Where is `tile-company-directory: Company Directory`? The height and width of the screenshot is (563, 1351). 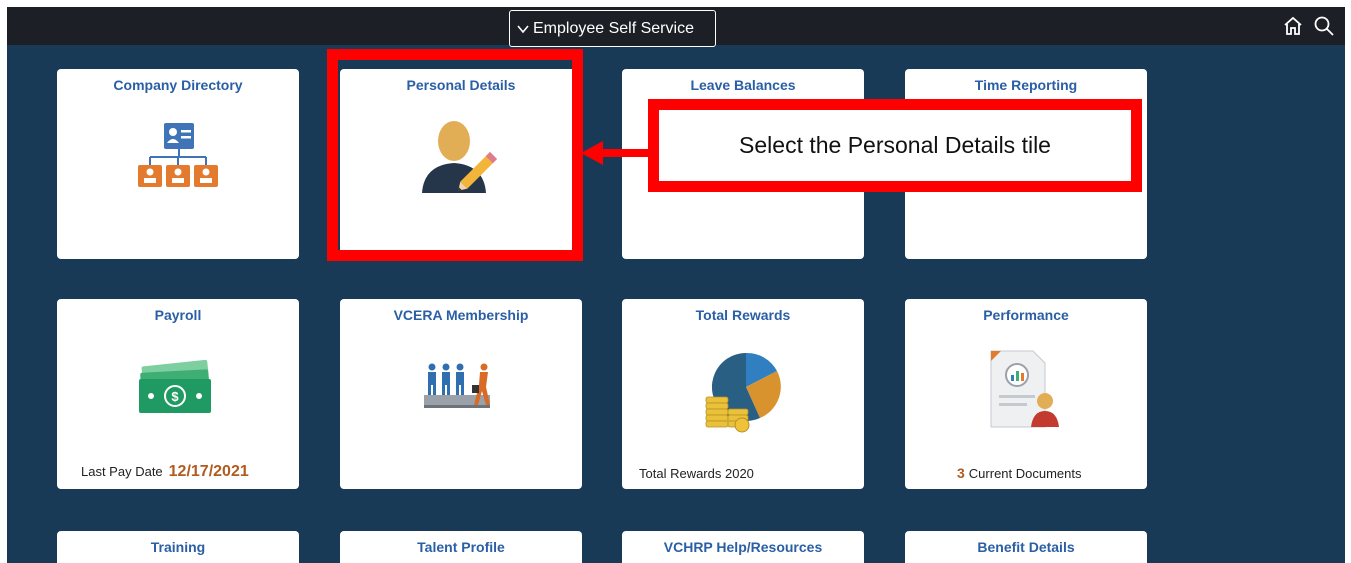 tile-company-directory: Company Directory is located at coordinates (178, 164).